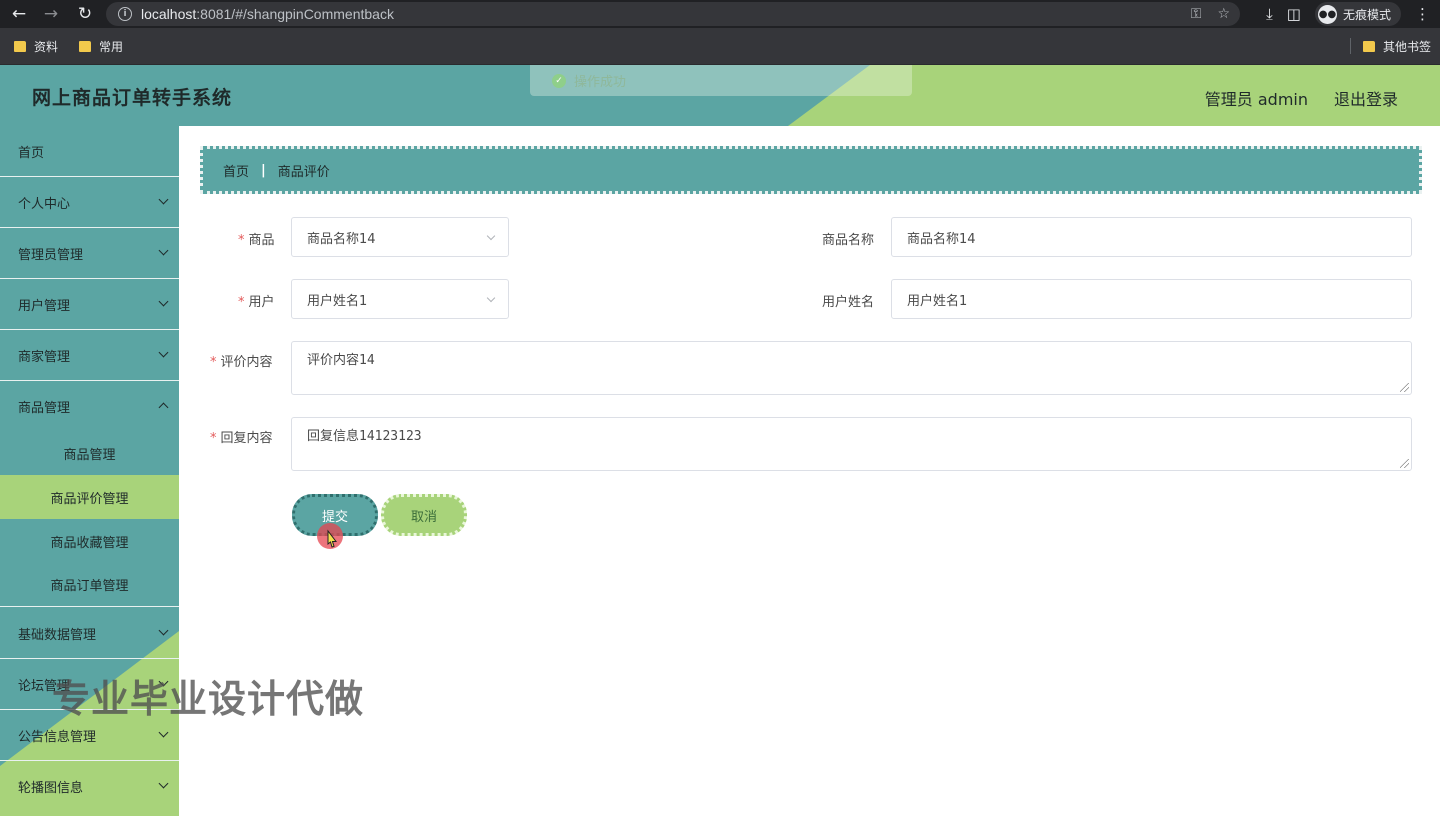 The image size is (1440, 816). What do you see at coordinates (1151, 237) in the screenshot?
I see `product-name-field: 商品名称14` at bounding box center [1151, 237].